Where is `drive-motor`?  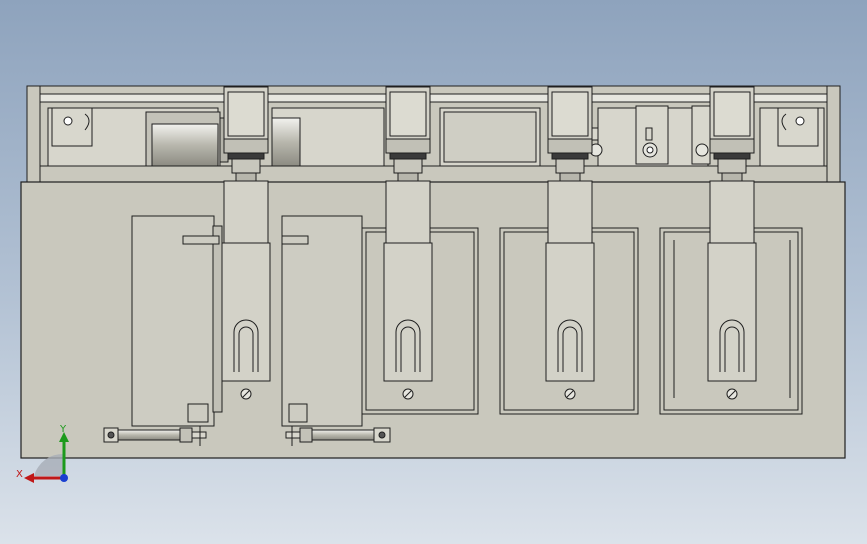
drive-motor is located at coordinates (223, 139).